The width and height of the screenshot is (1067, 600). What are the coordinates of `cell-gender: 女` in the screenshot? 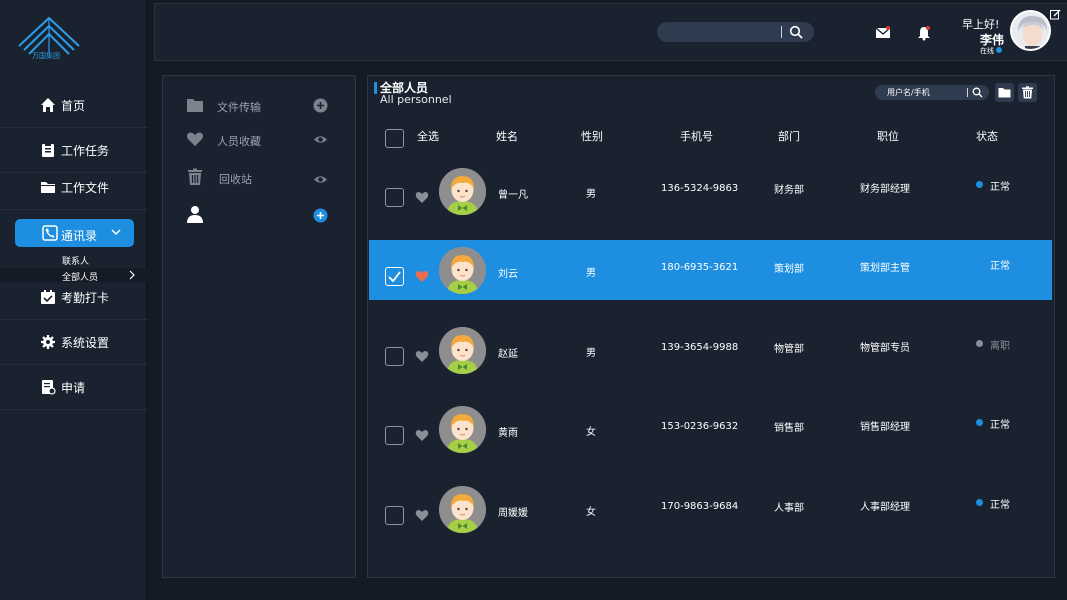 It's located at (591, 512).